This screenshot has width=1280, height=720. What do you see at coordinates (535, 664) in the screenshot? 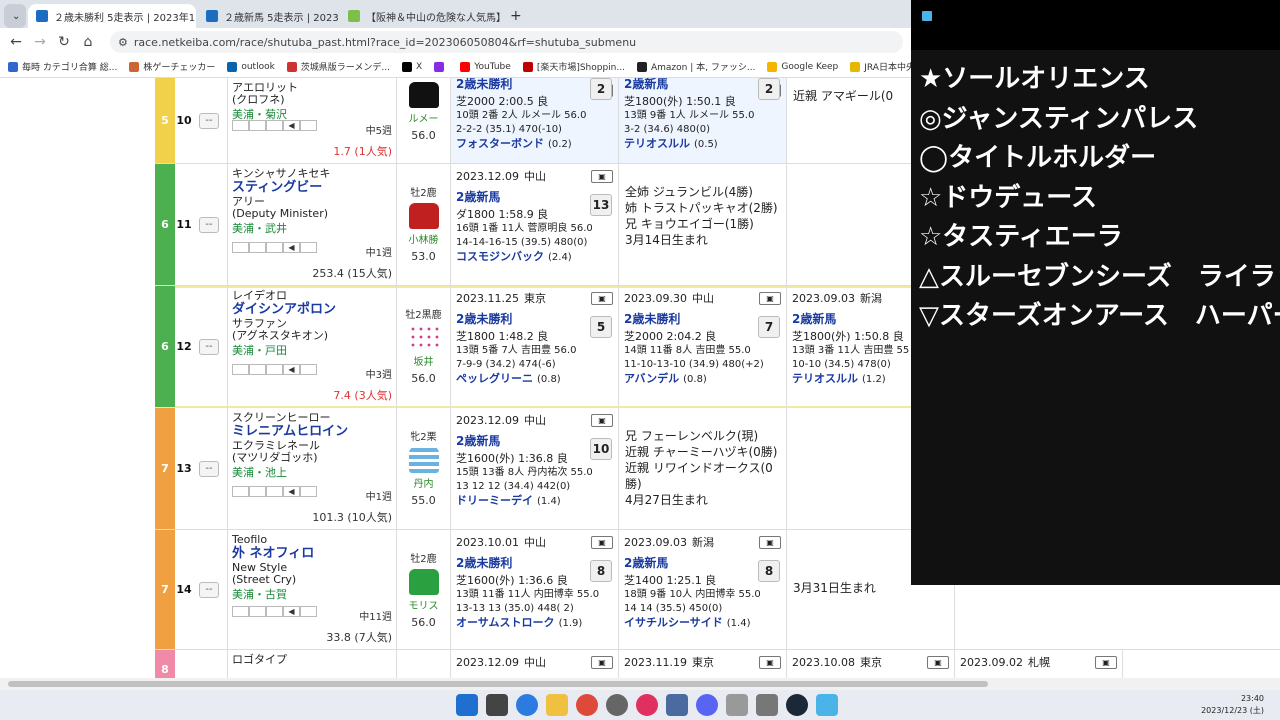
I see `past-race-cell: 2023.12.09 中山 ▣` at bounding box center [535, 664].